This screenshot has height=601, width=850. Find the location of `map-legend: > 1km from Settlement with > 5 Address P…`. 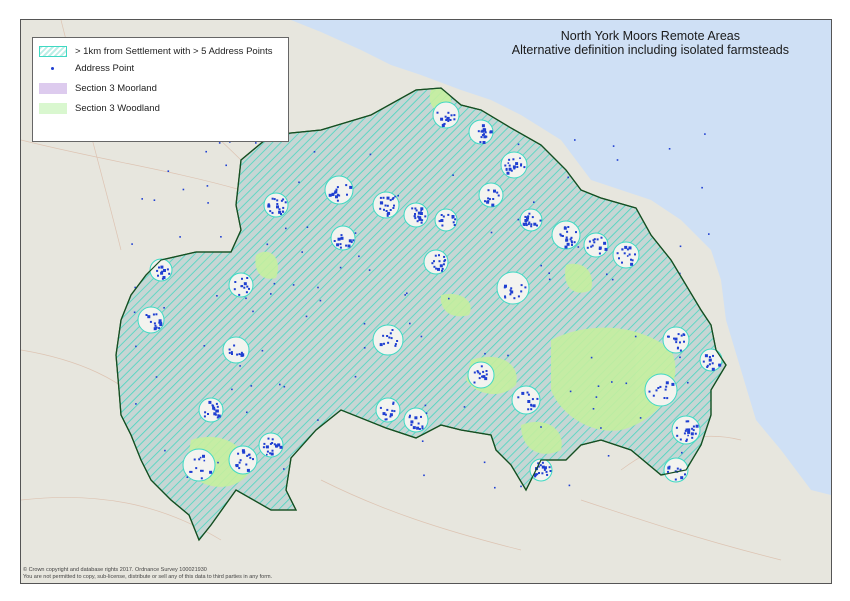

map-legend: > 1km from Settlement with > 5 Address P… is located at coordinates (160, 89).